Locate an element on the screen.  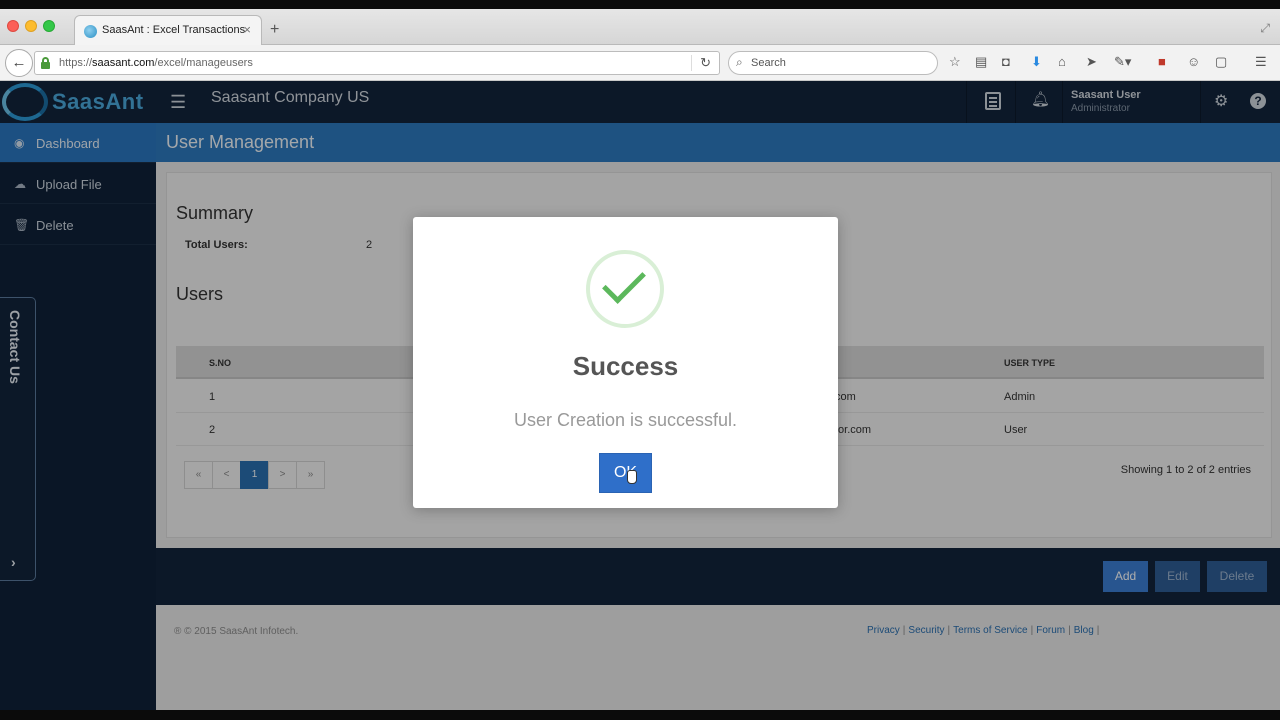
chat-icon: ☺ is located at coordinates (1193, 61).